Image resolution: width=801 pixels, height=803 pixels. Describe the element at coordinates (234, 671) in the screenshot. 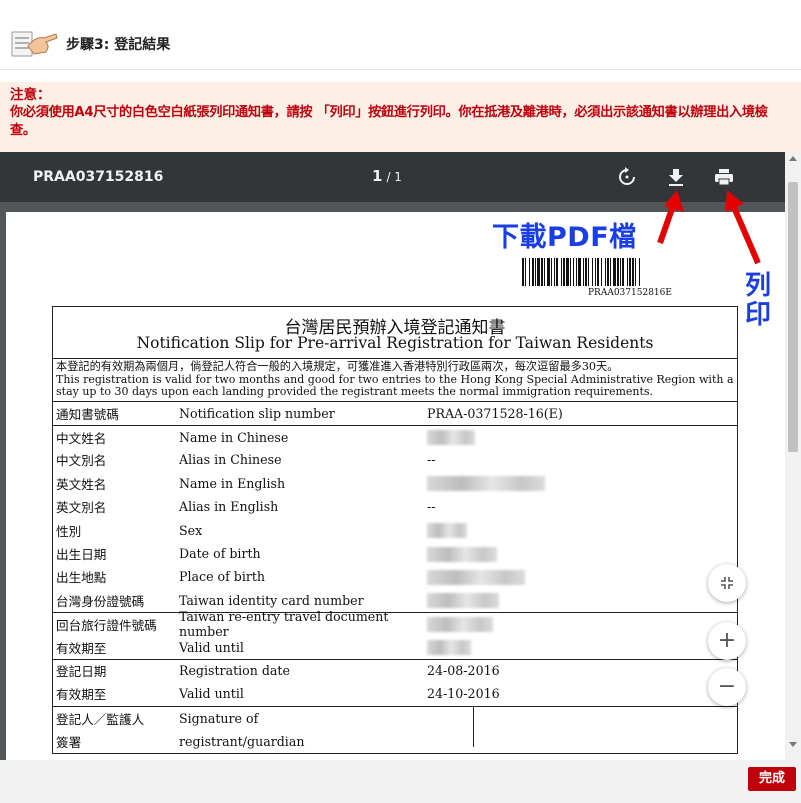

I see `field-label-en: Registration date` at that location.